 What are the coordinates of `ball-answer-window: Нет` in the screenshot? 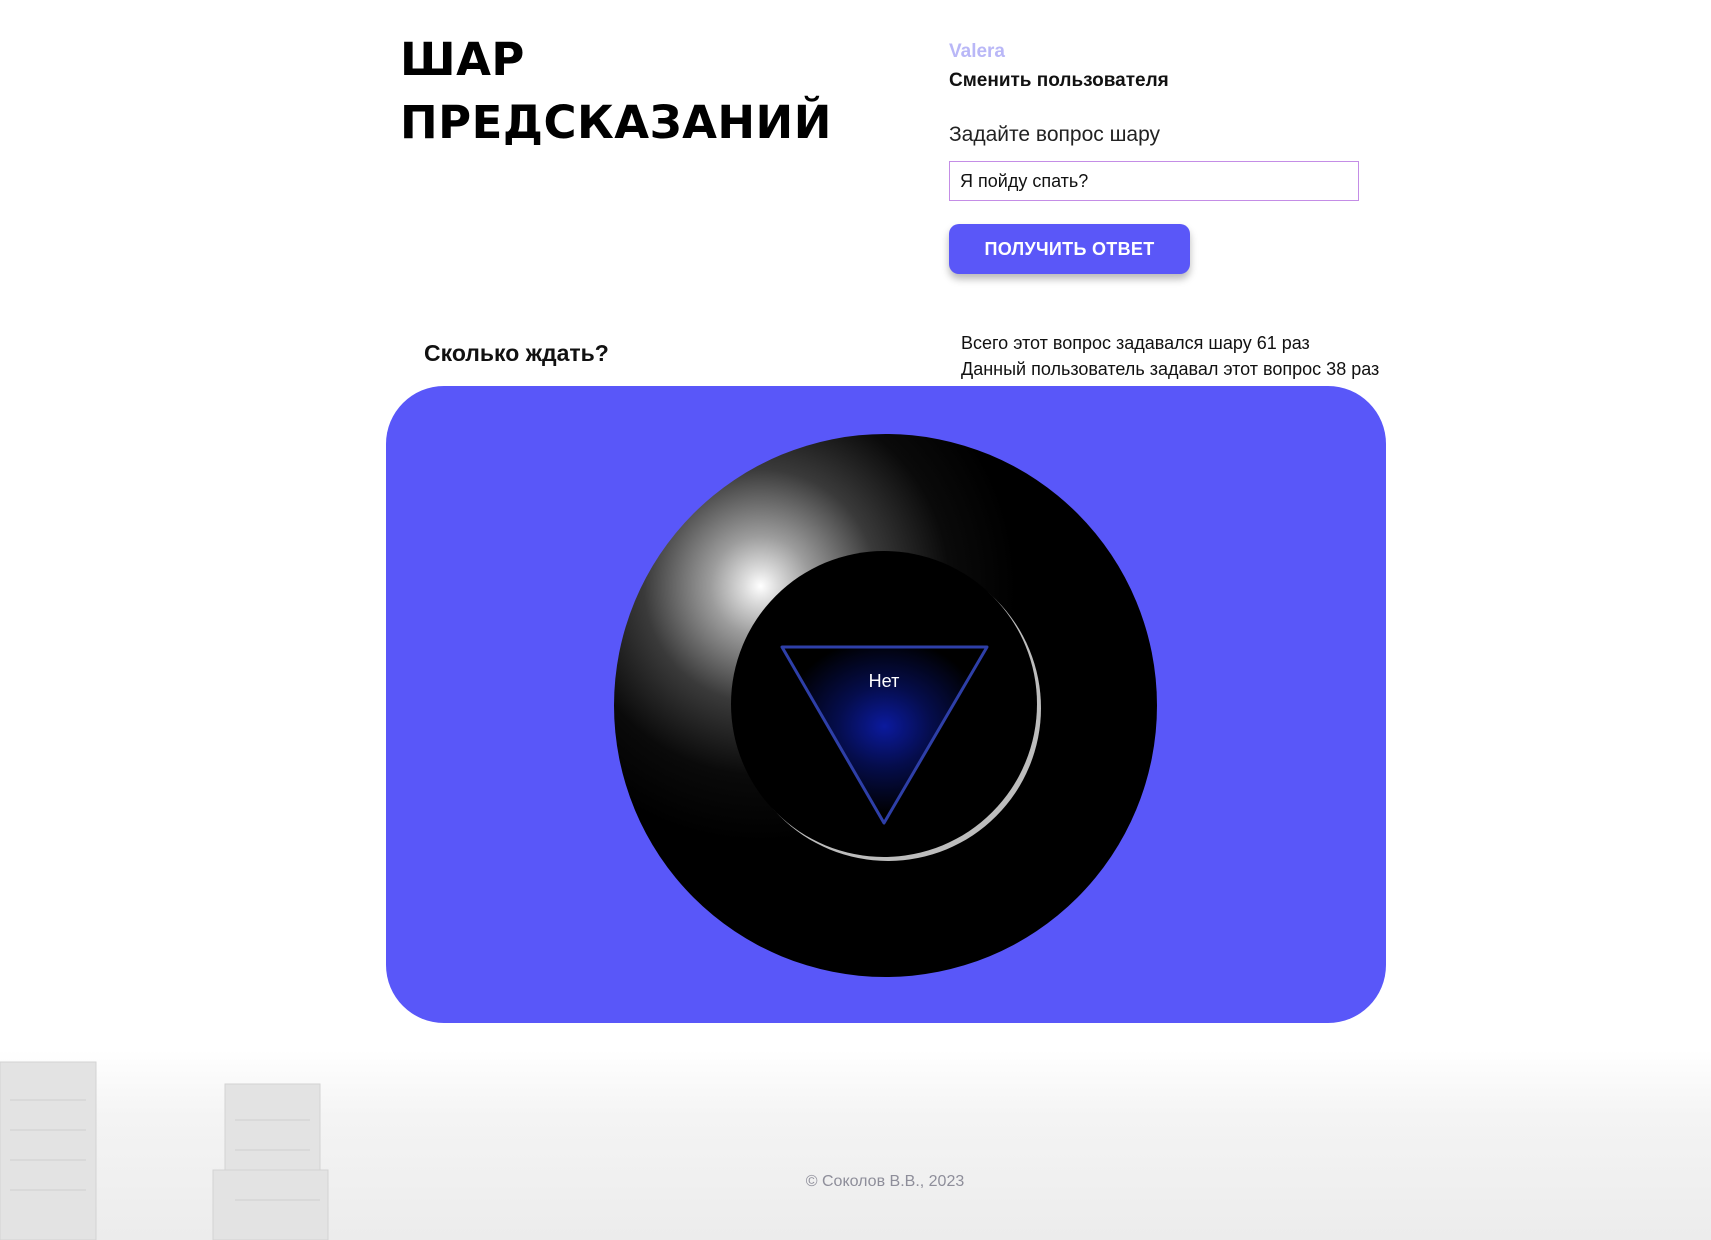 It's located at (884, 704).